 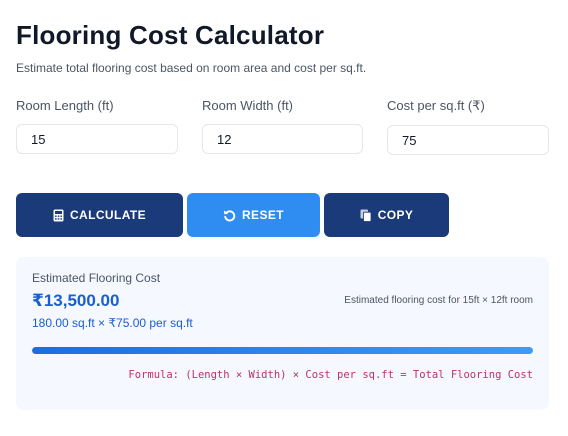 What do you see at coordinates (395, 215) in the screenshot?
I see `copy-button-label: COPY` at bounding box center [395, 215].